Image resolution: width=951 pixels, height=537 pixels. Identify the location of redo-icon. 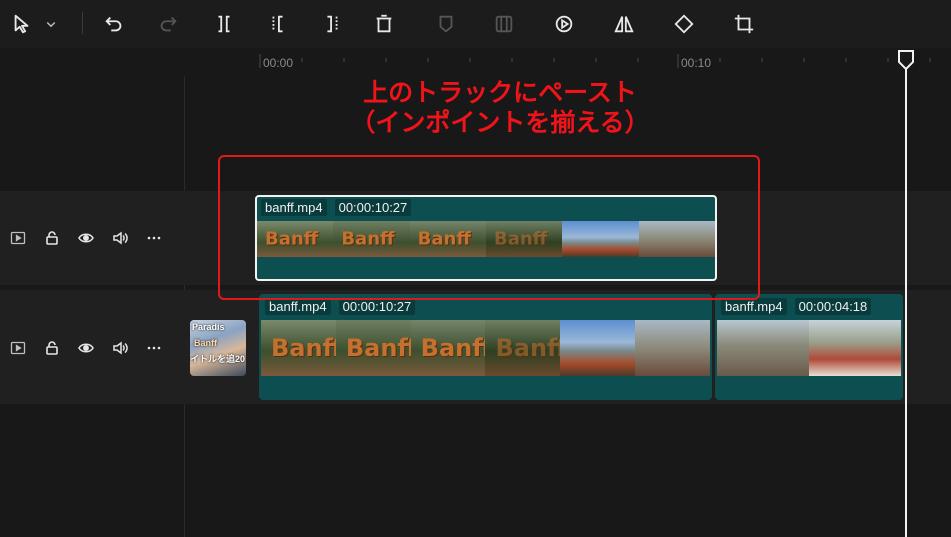
(168, 24).